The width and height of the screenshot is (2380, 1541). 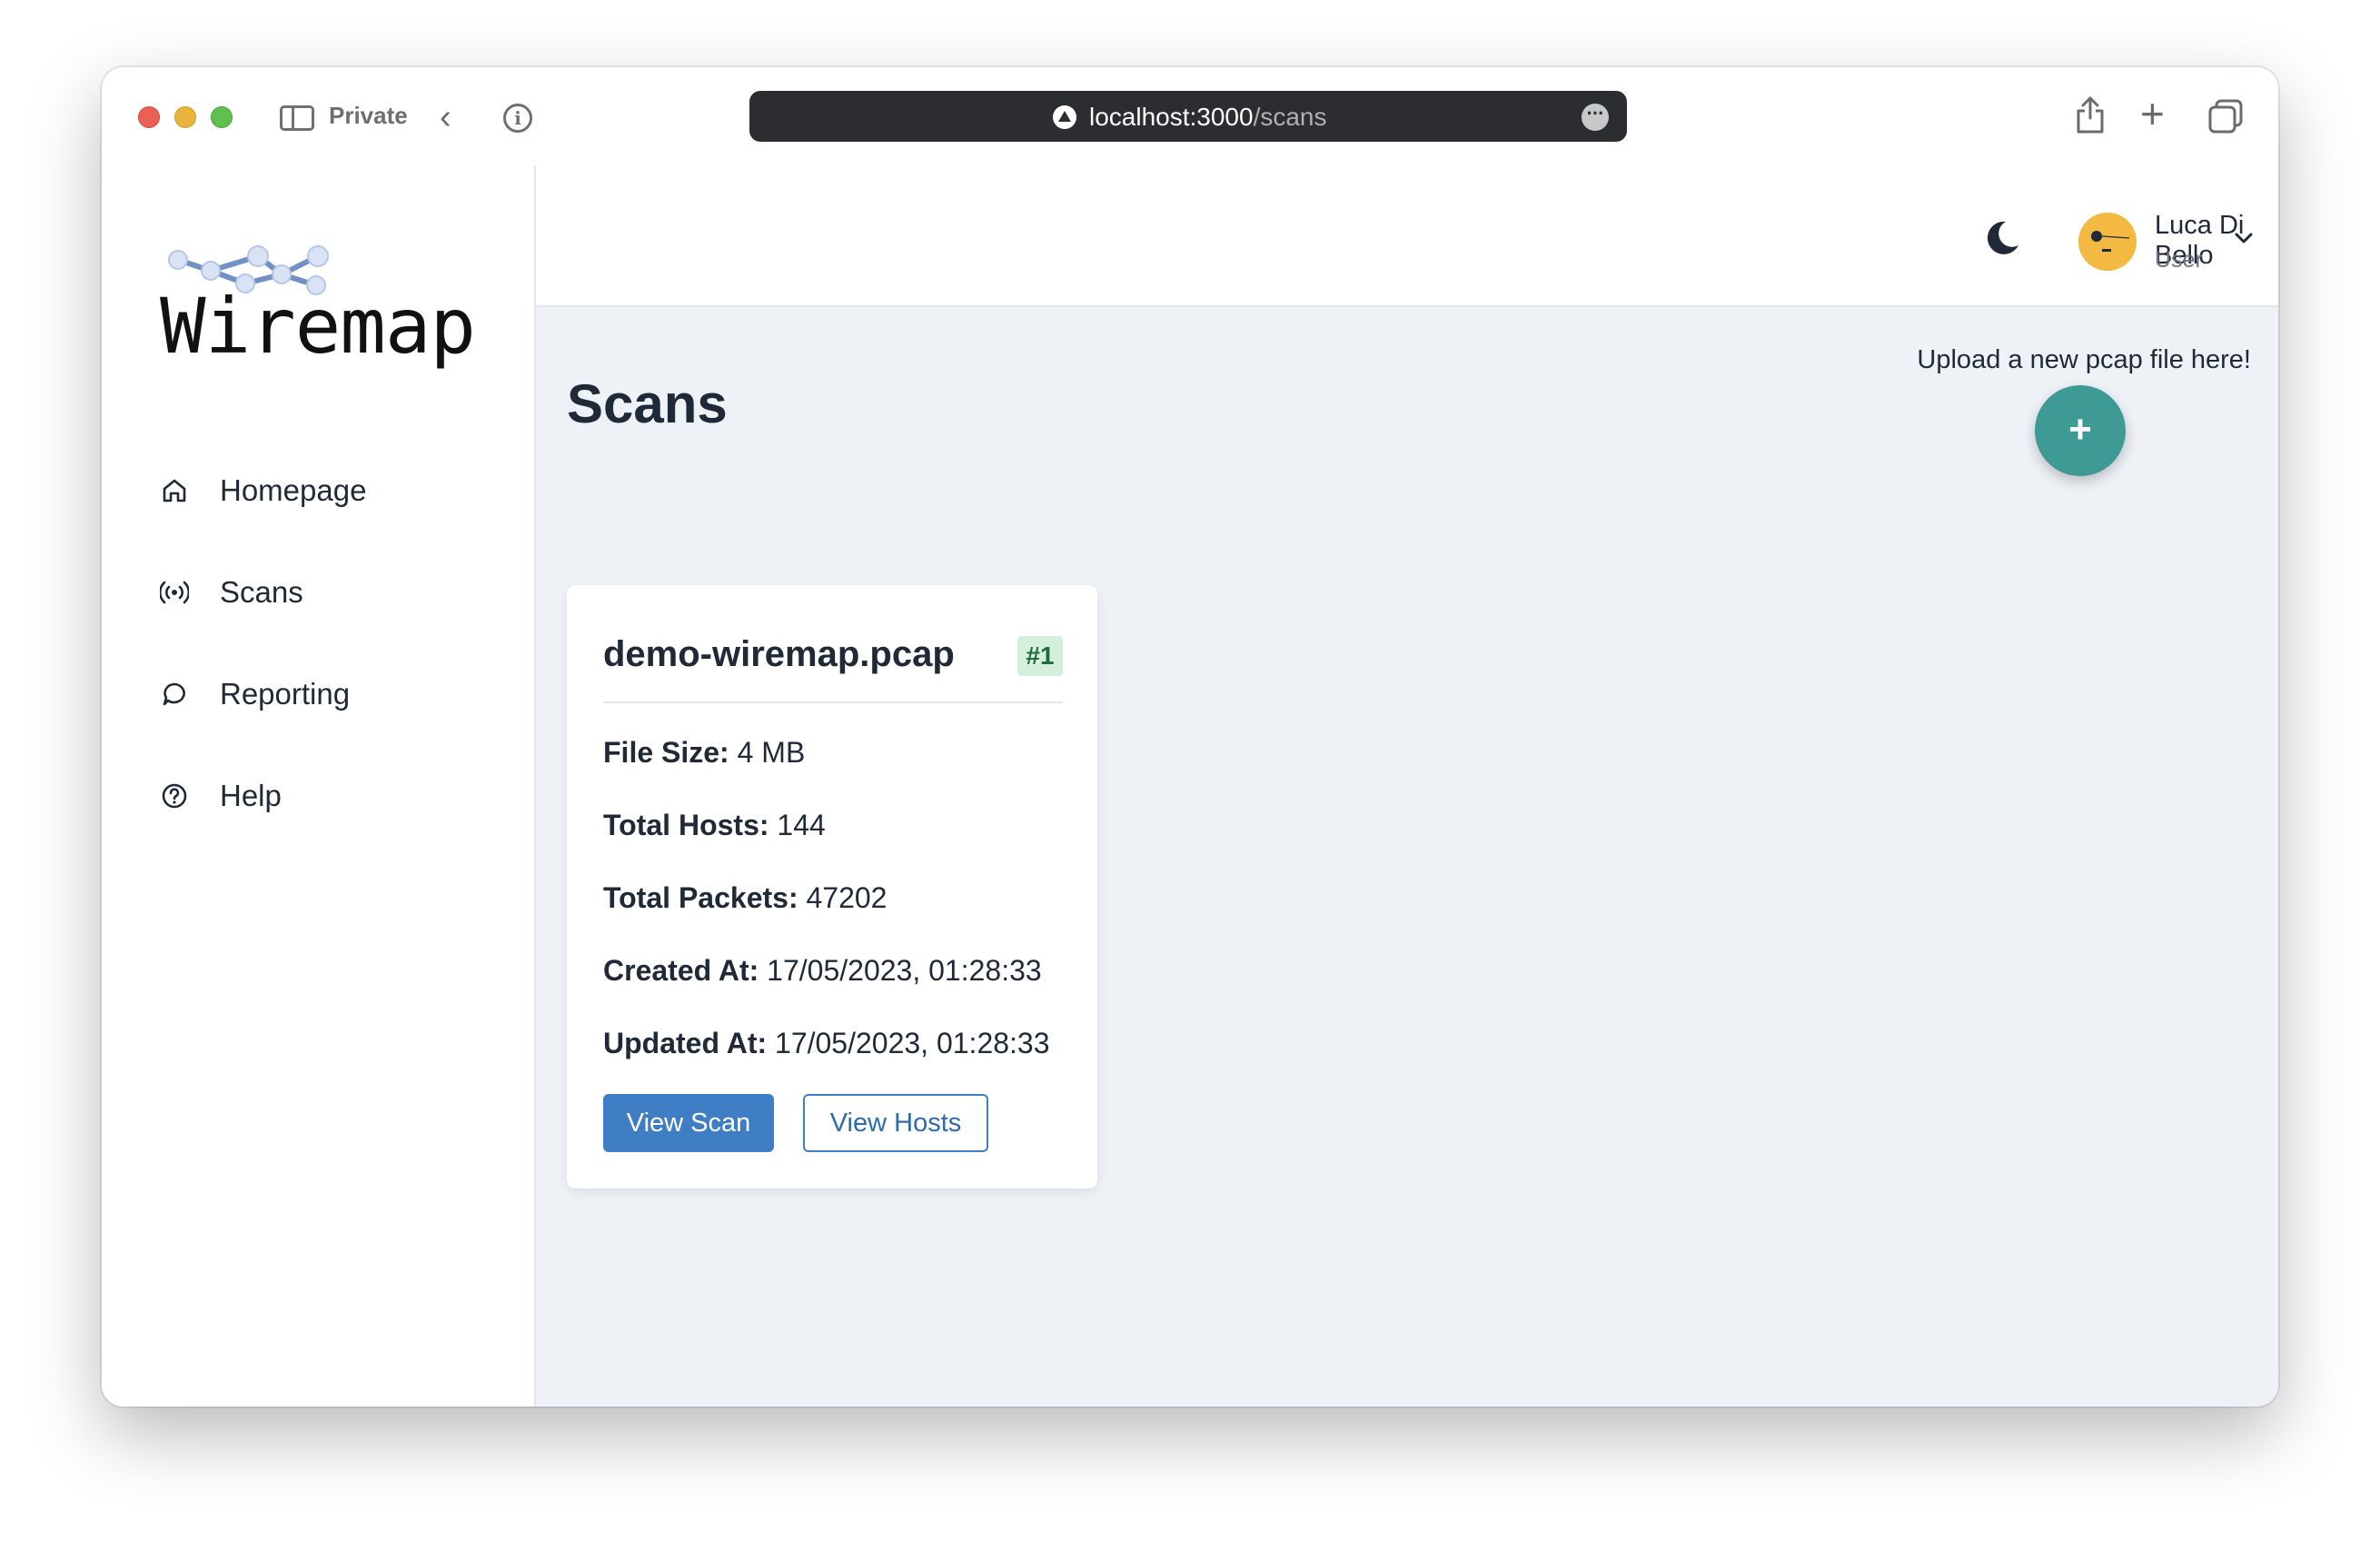 I want to click on total-packets-row: Total Packets: 47202, so click(x=745, y=898).